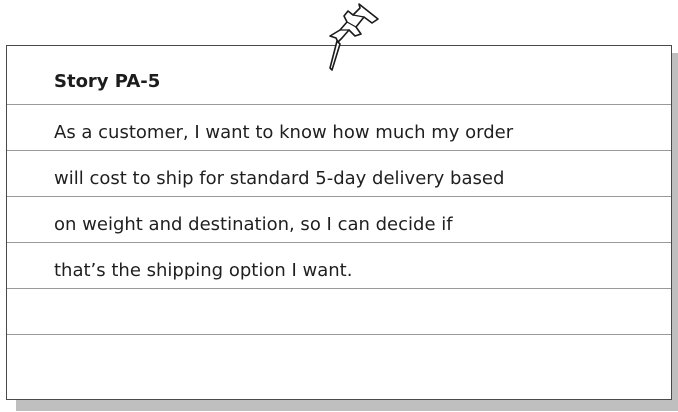  What do you see at coordinates (107, 81) in the screenshot?
I see `story-title: Story PA-5` at bounding box center [107, 81].